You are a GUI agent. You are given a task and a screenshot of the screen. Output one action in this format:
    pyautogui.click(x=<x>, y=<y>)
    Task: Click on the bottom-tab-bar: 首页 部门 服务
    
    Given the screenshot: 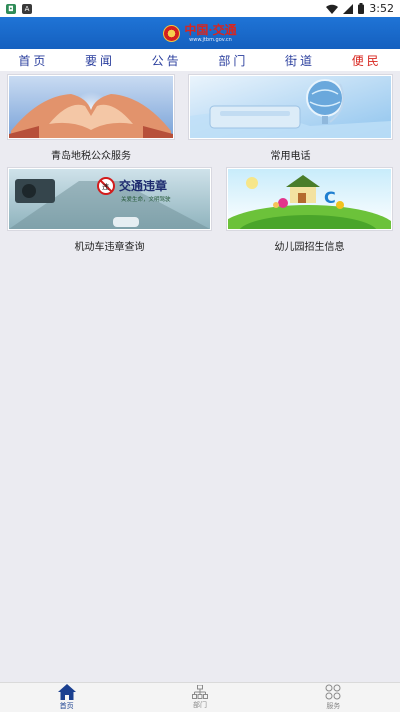 What is the action you would take?
    pyautogui.click(x=200, y=697)
    